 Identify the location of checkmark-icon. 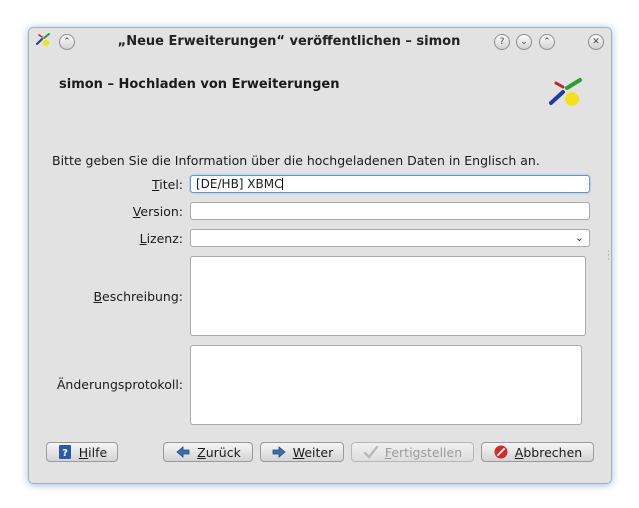
(370, 452).